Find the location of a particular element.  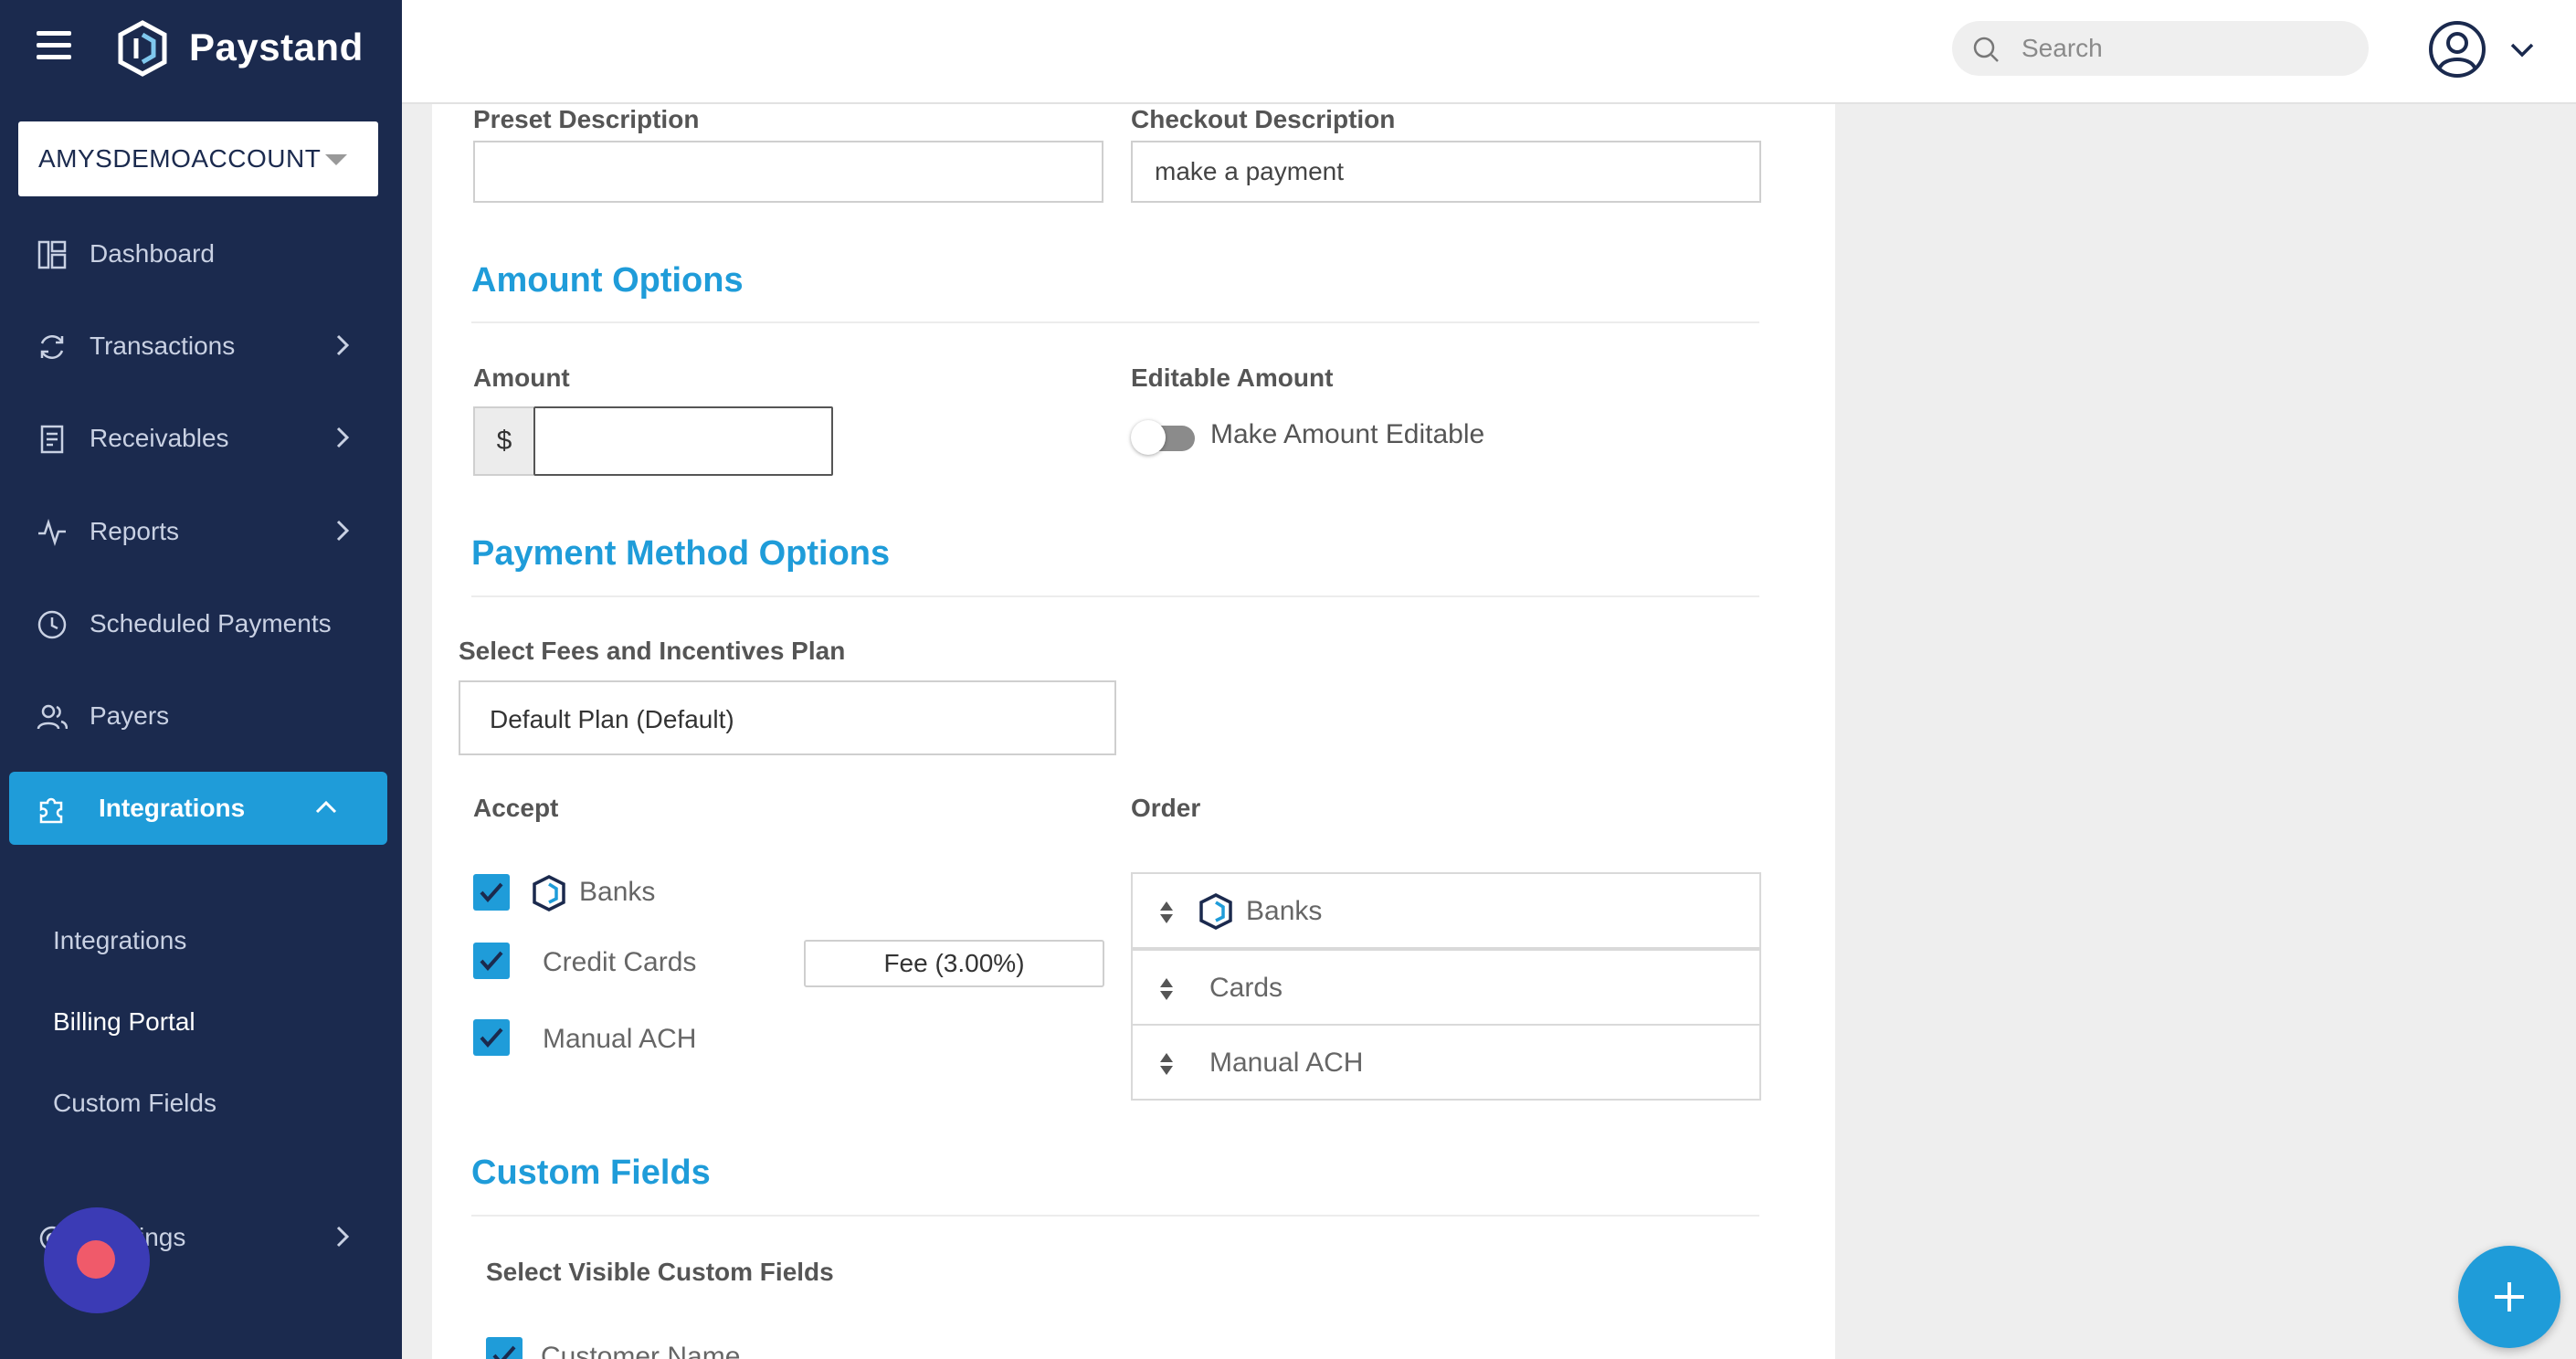

sidebar-item-scheduled-payments: Scheduled Payments is located at coordinates (198, 623).